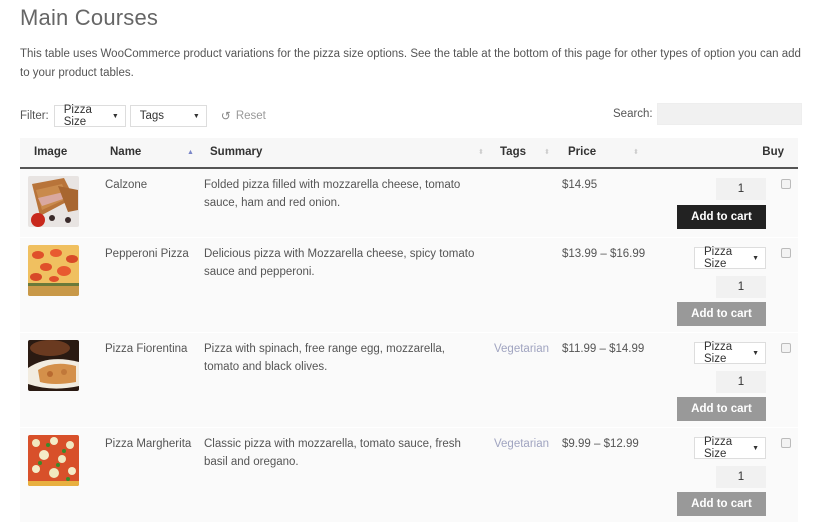  Describe the element at coordinates (513, 152) in the screenshot. I see `column-header-tags: Tags` at that location.